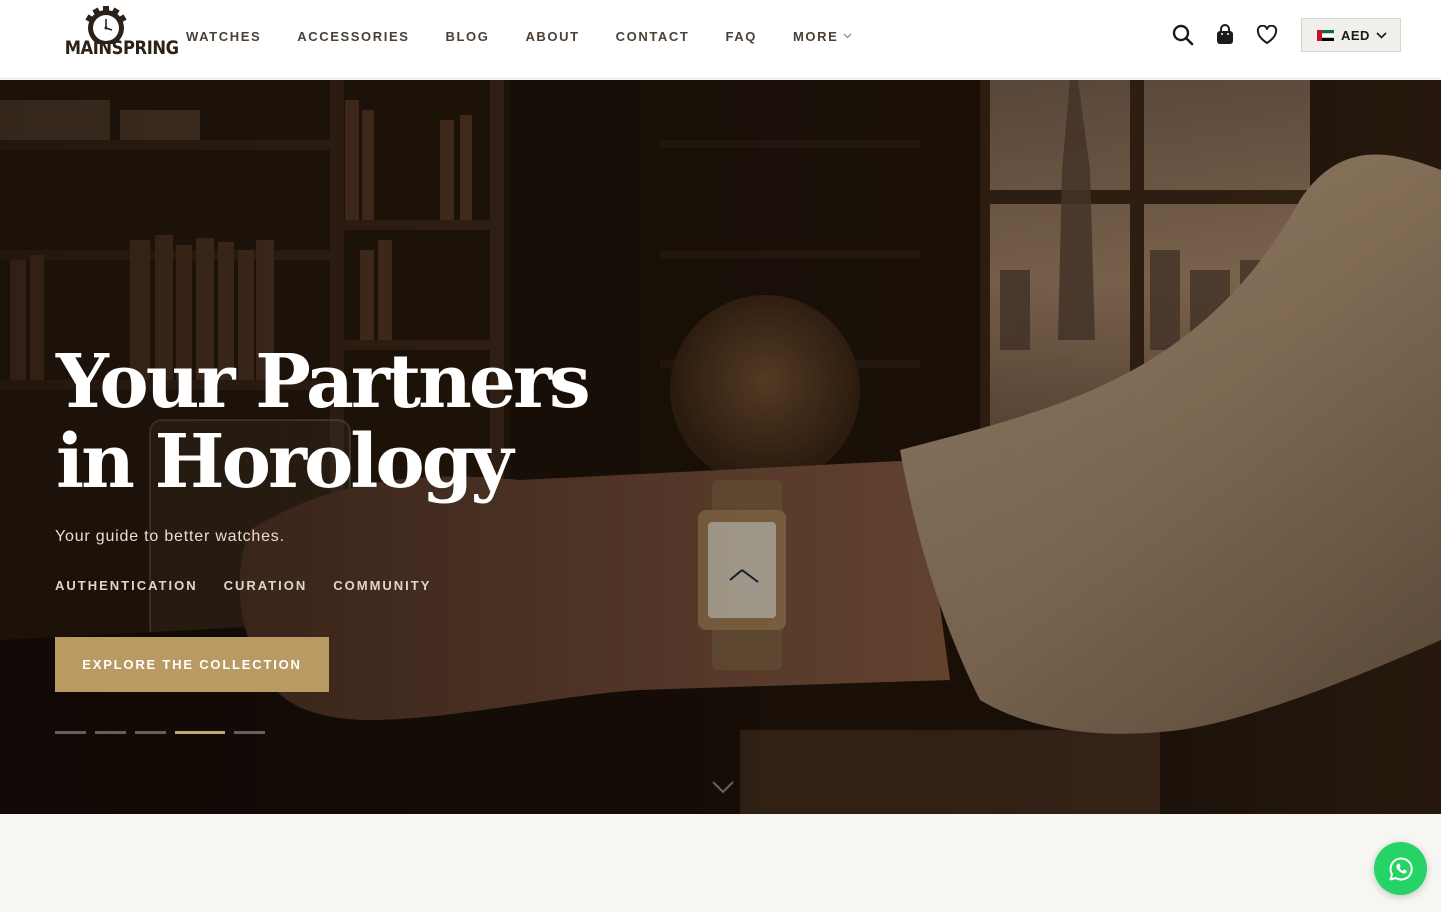 The width and height of the screenshot is (1441, 912). Describe the element at coordinates (653, 36) in the screenshot. I see `nav-item-contact: CONTACT` at that location.